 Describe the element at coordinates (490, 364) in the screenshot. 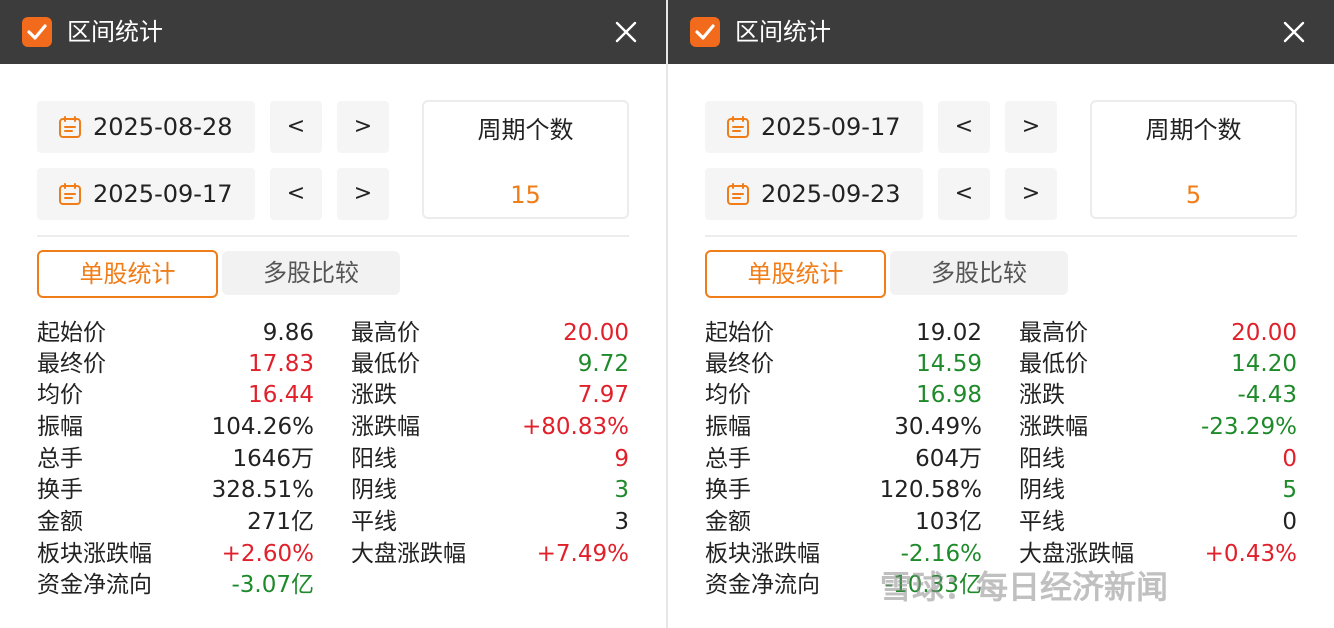

I see `stat-row: 最低价 9.72` at that location.